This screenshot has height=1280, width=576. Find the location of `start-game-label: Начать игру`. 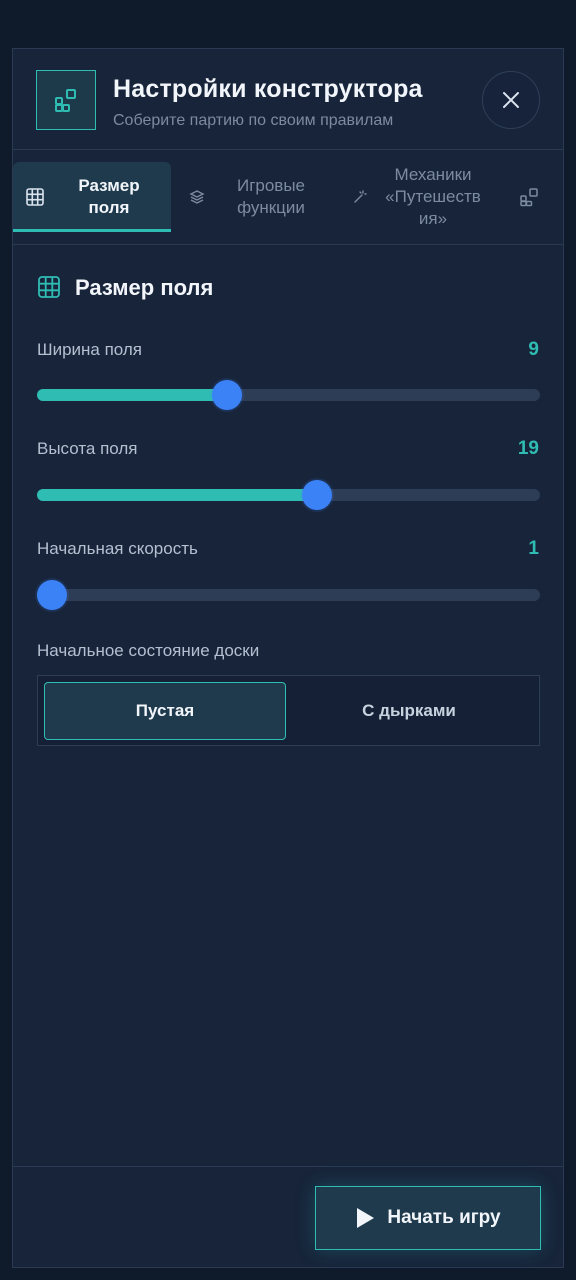

start-game-label: Начать игру is located at coordinates (444, 1217).